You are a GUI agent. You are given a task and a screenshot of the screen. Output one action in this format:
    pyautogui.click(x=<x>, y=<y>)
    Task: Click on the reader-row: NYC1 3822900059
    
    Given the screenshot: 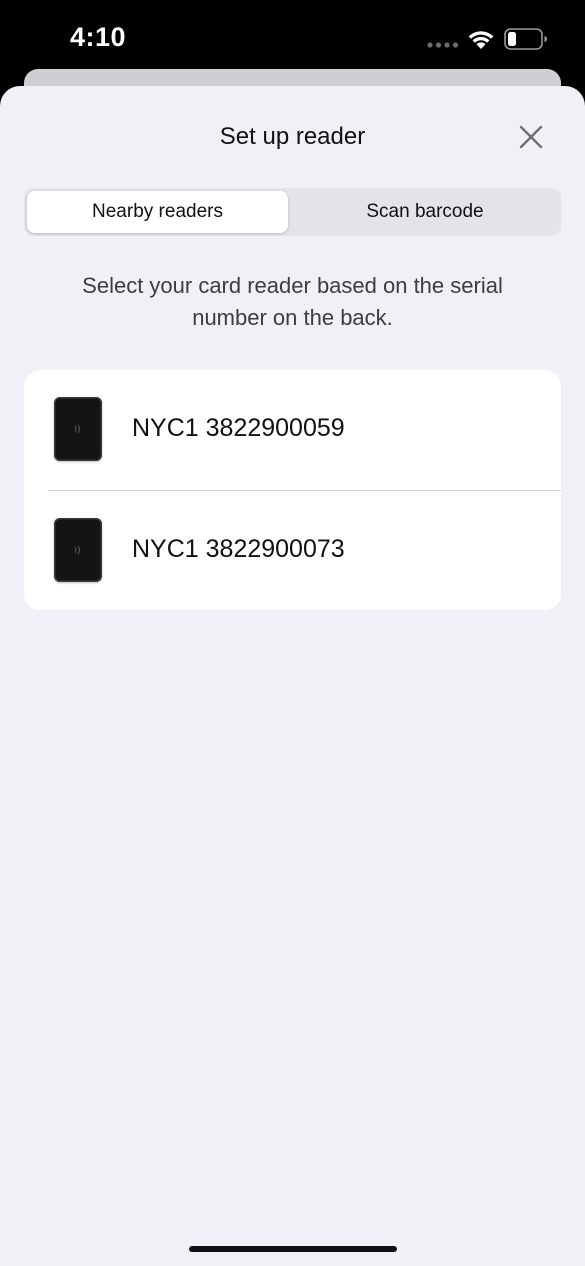 What is the action you would take?
    pyautogui.click(x=292, y=430)
    